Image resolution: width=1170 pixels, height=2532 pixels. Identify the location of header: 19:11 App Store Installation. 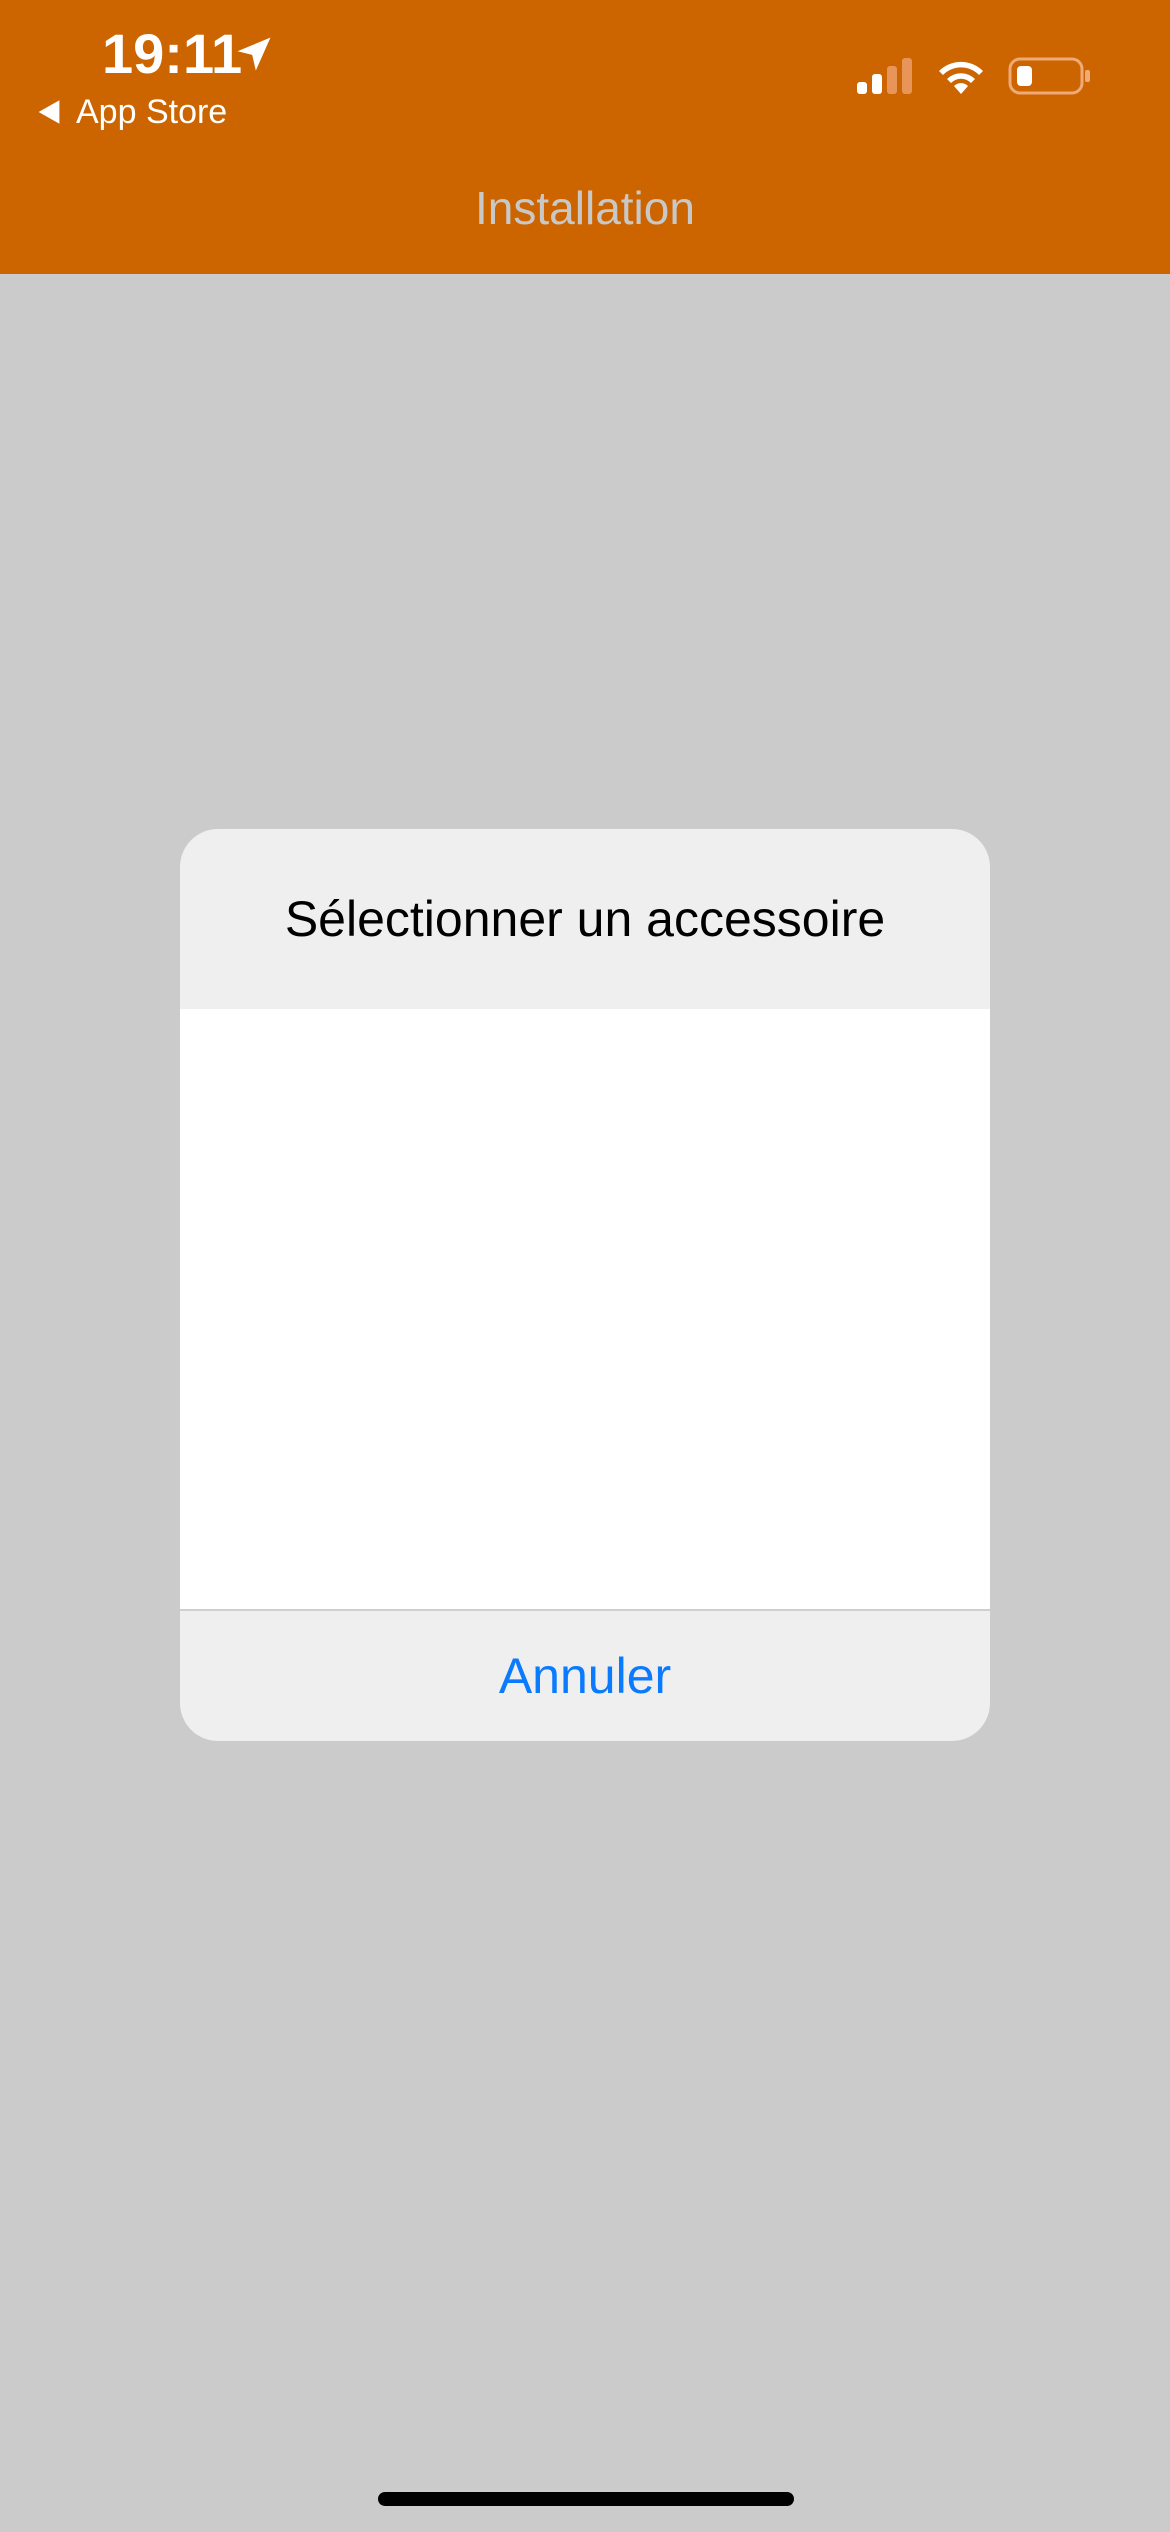
(585, 137).